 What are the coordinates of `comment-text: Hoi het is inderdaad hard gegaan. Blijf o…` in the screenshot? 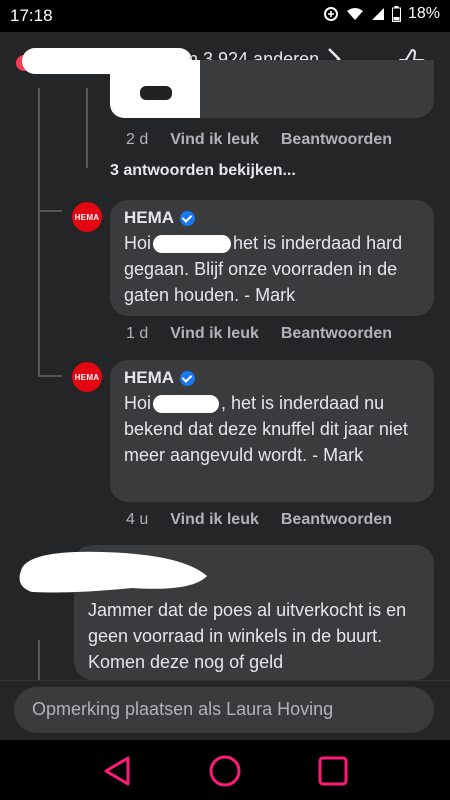 It's located at (272, 269).